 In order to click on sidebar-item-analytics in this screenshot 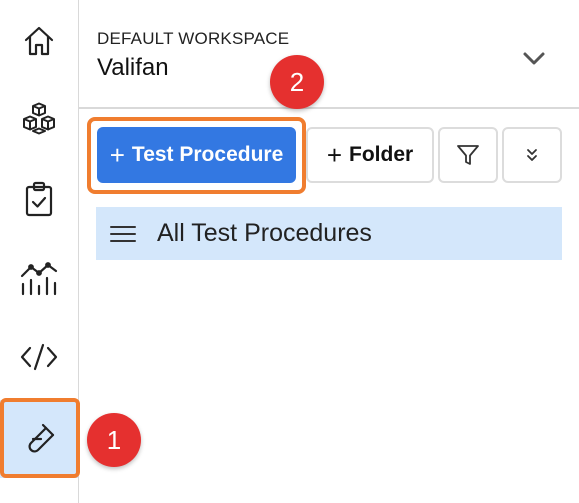, I will do `click(39, 278)`.